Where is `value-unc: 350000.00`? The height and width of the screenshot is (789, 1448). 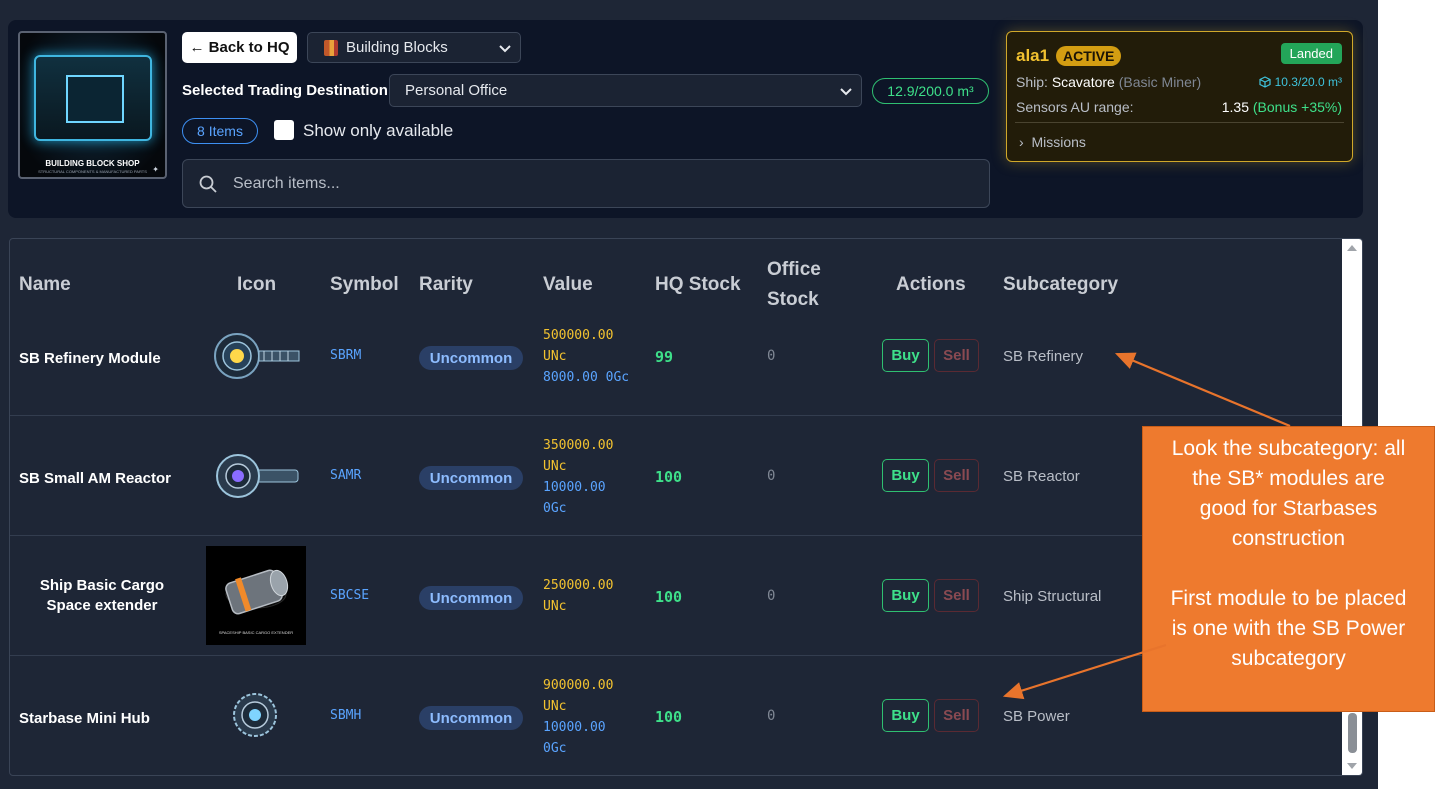 value-unc: 350000.00 is located at coordinates (578, 445).